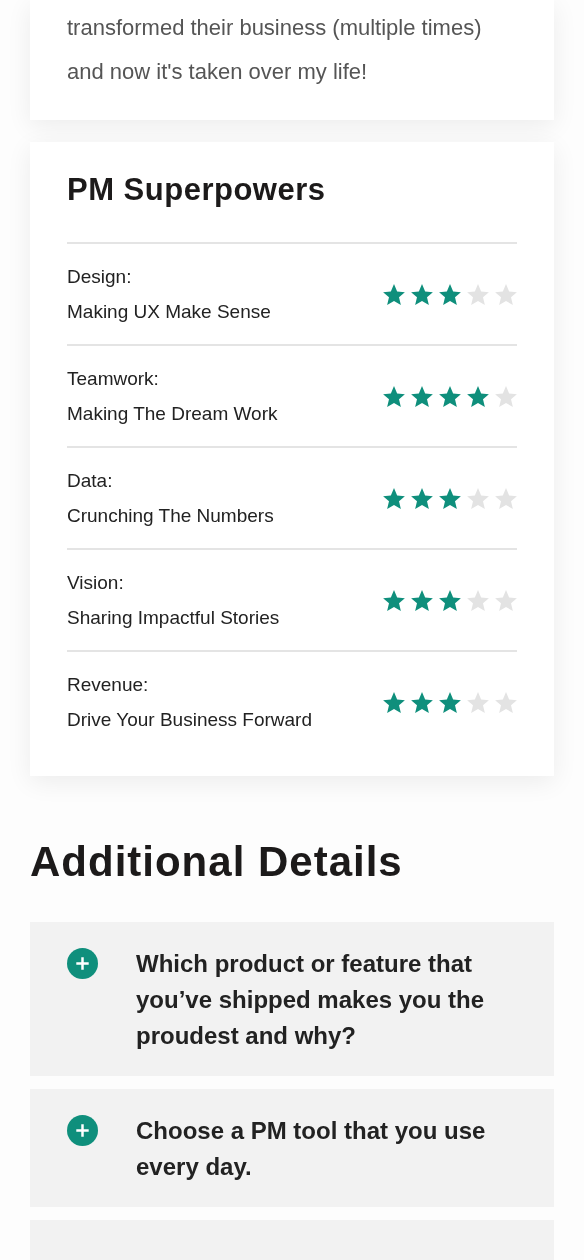 The height and width of the screenshot is (1260, 584). I want to click on skill-category: Teamwork:, so click(113, 379).